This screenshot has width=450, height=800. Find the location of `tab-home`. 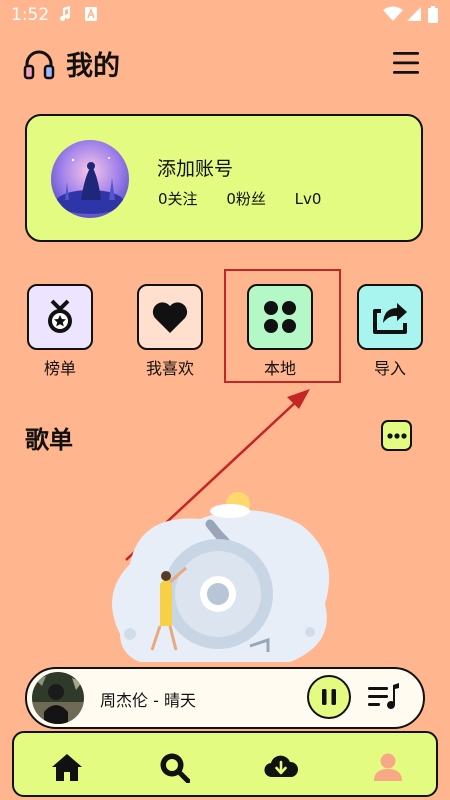

tab-home is located at coordinates (67, 767).